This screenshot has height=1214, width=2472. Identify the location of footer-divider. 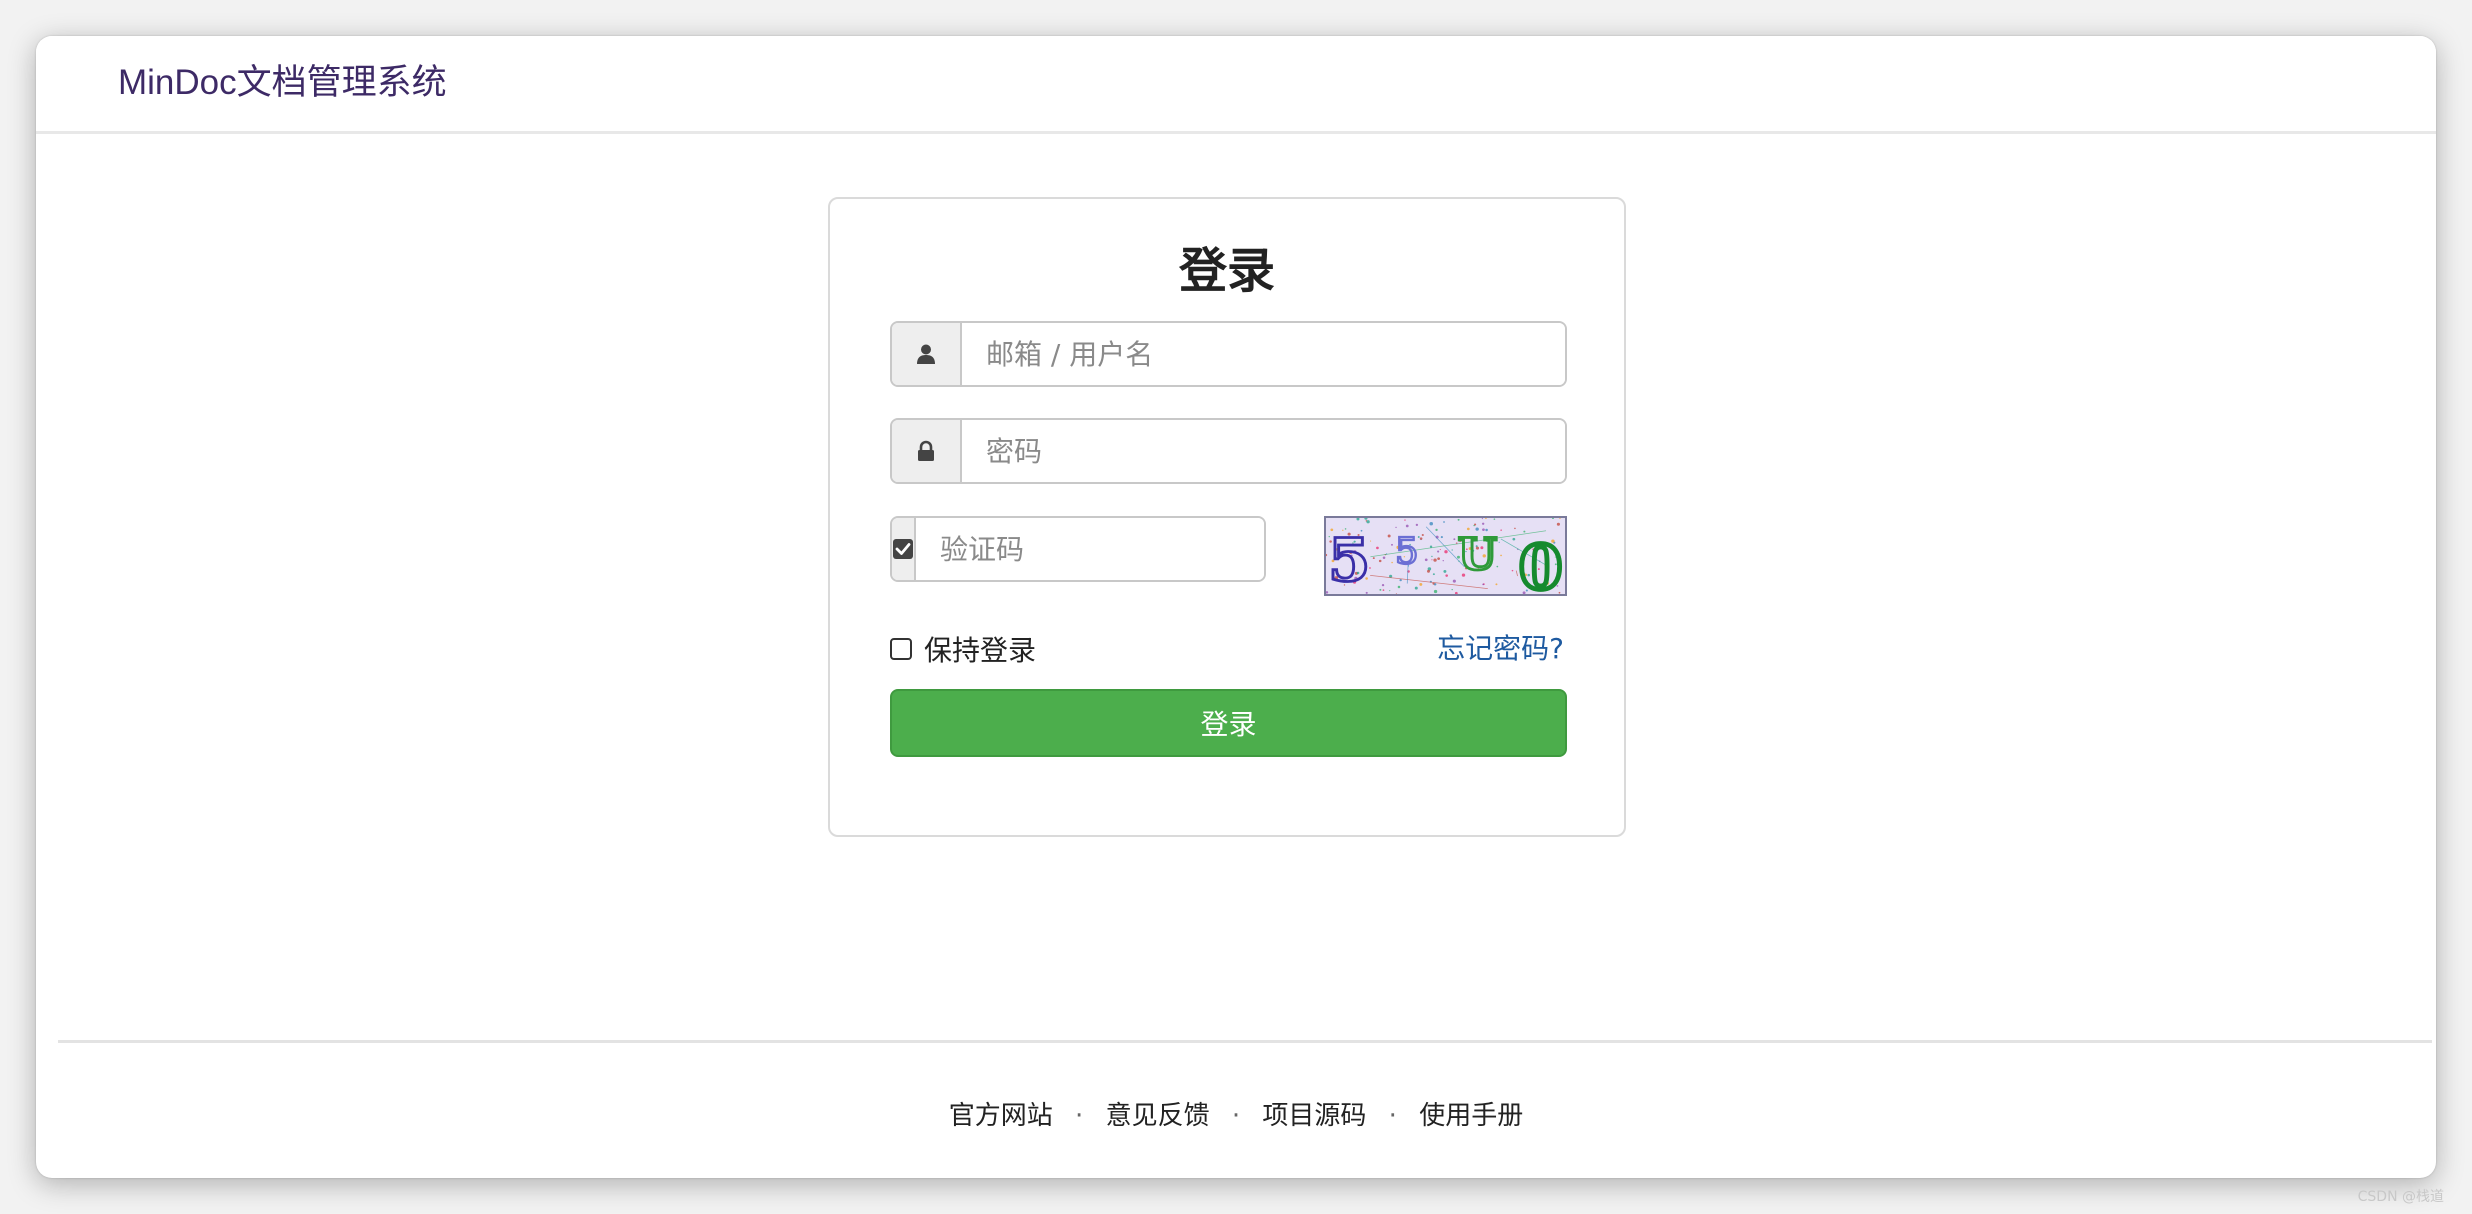
(1245, 1041).